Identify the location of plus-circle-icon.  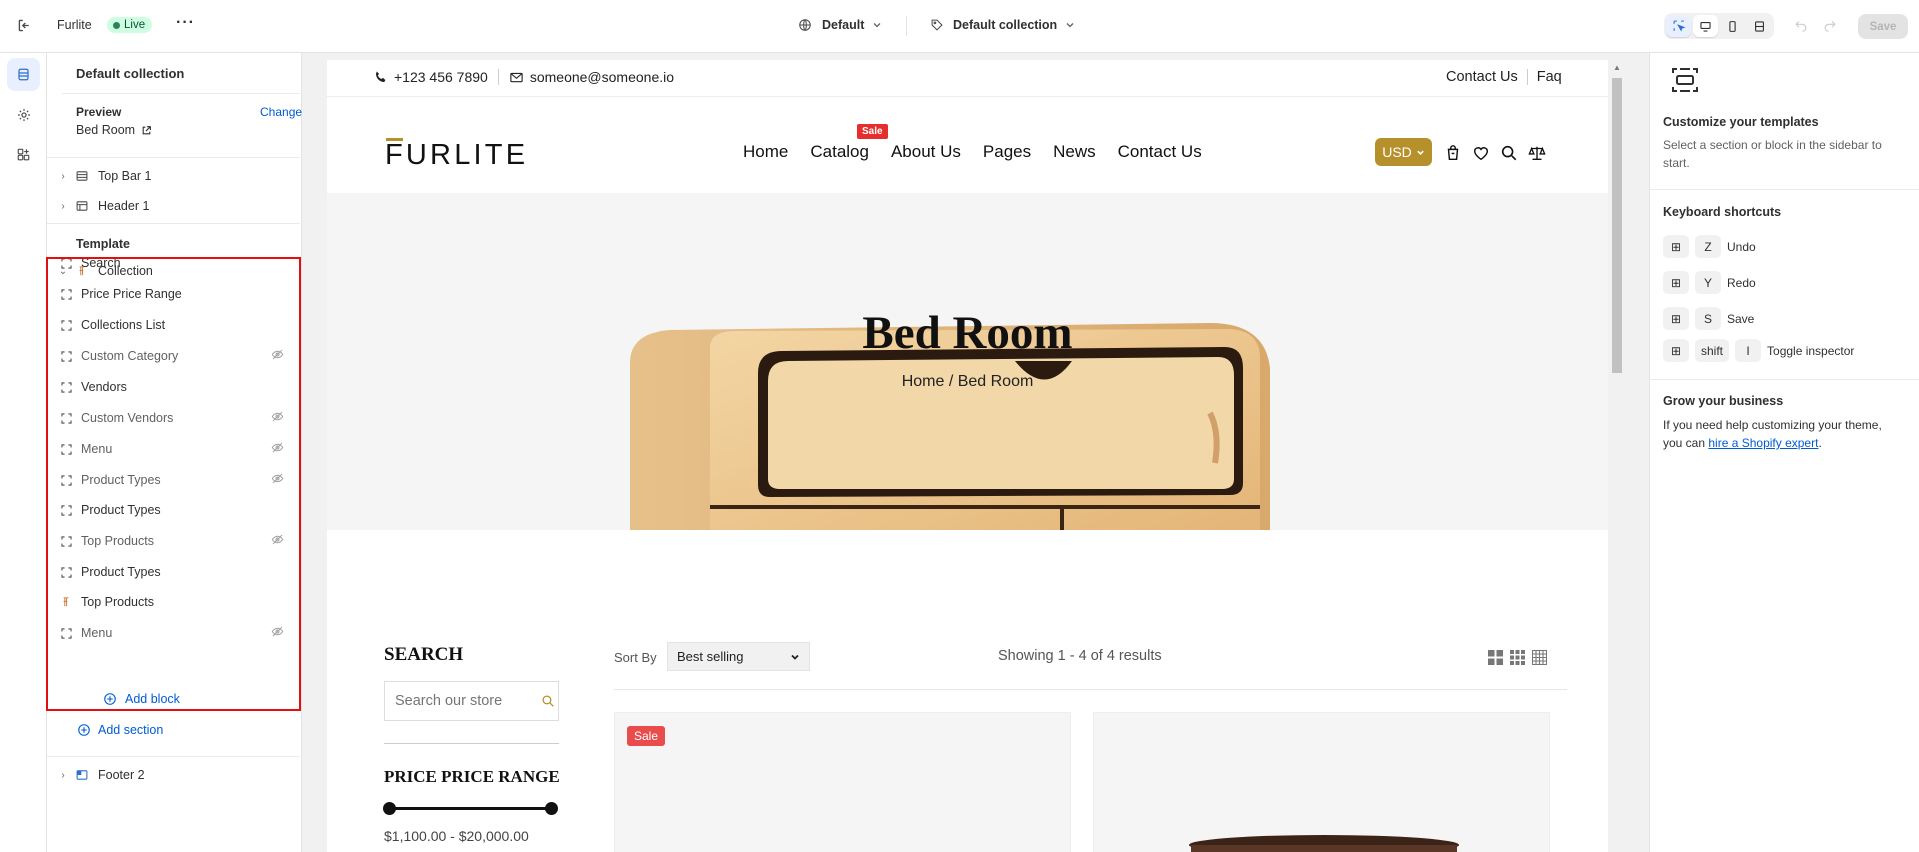
(84, 730).